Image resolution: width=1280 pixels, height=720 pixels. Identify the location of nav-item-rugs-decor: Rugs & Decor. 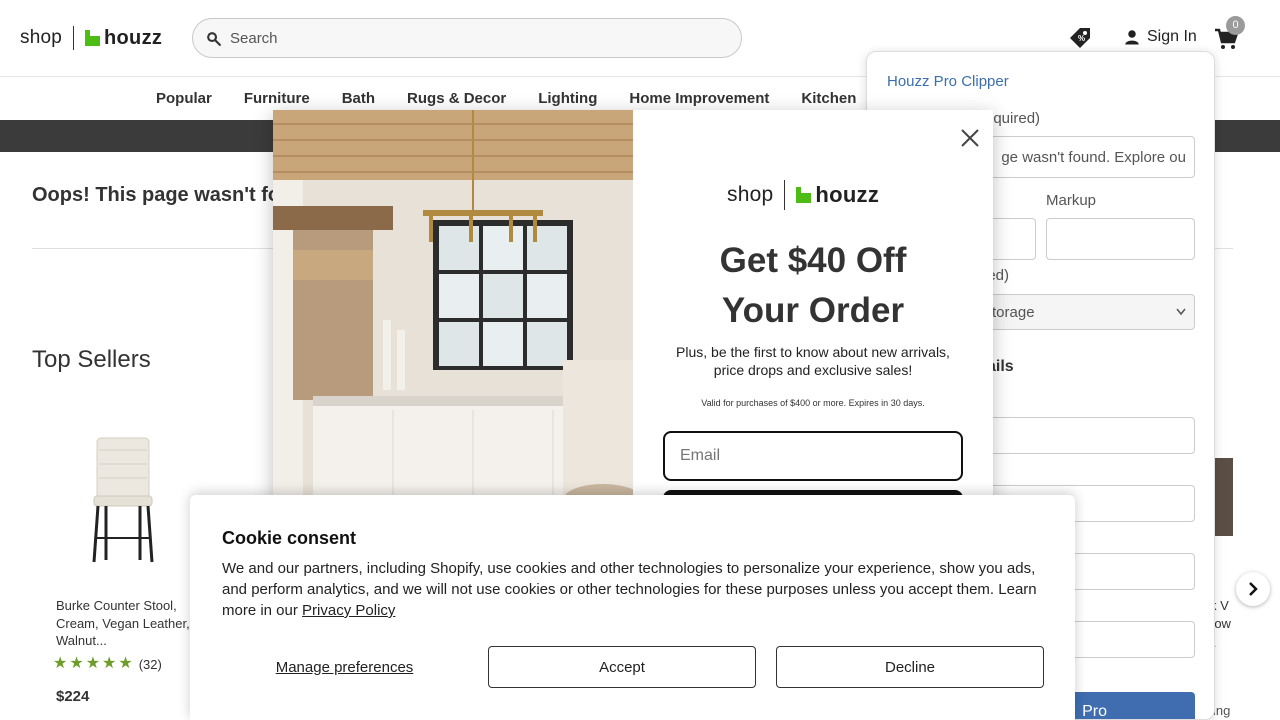
(456, 98).